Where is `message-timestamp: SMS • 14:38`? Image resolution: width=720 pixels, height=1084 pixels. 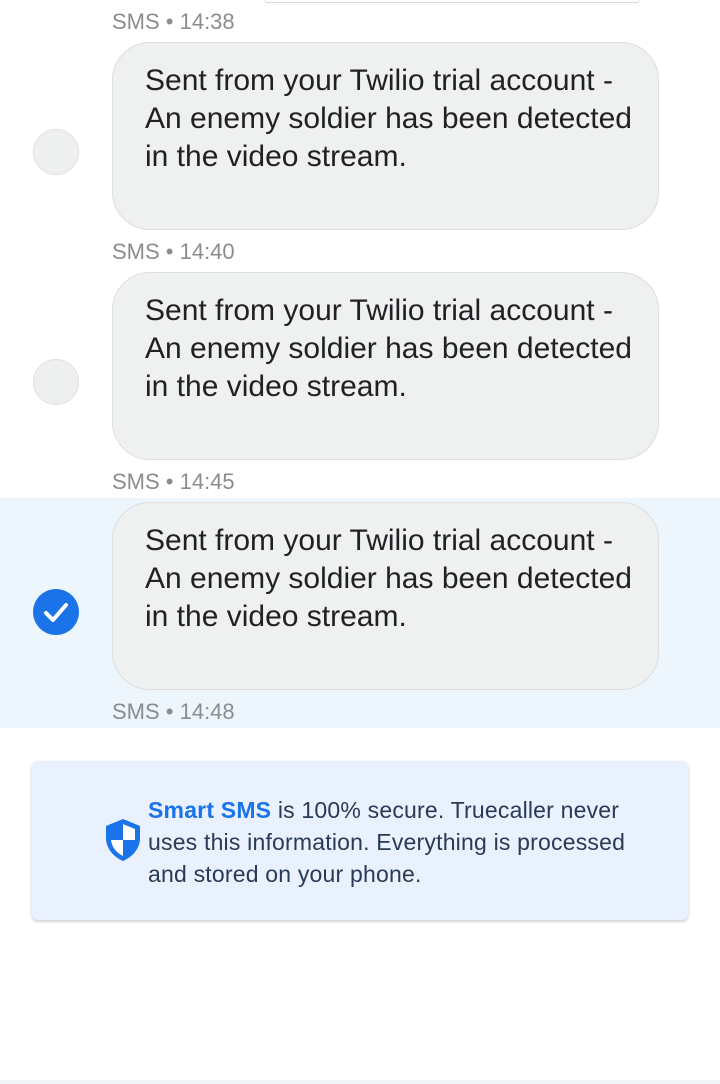 message-timestamp: SMS • 14:38 is located at coordinates (173, 21).